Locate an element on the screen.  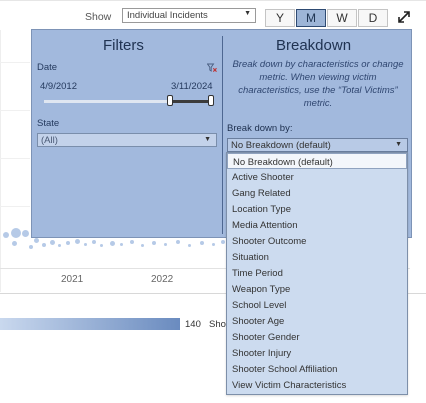
show-label: Show is located at coordinates (98, 17).